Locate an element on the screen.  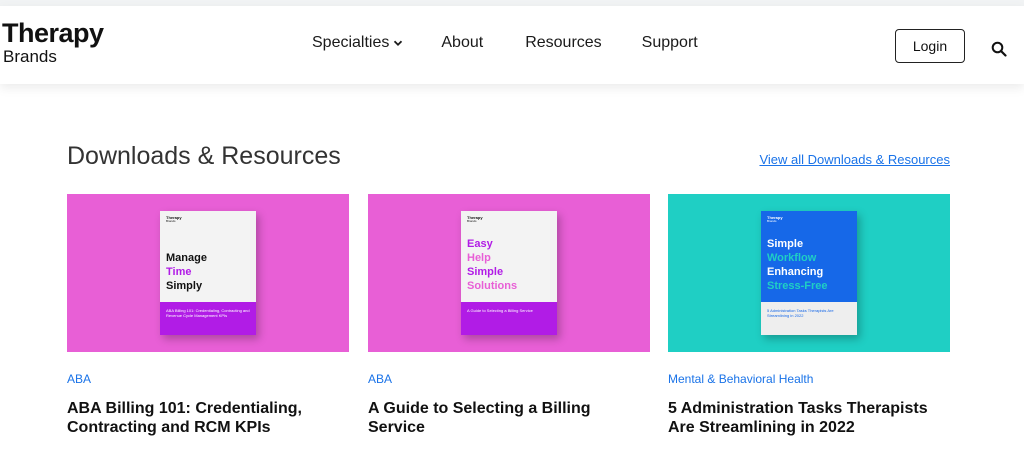
nav-resources: Resources is located at coordinates (563, 43).